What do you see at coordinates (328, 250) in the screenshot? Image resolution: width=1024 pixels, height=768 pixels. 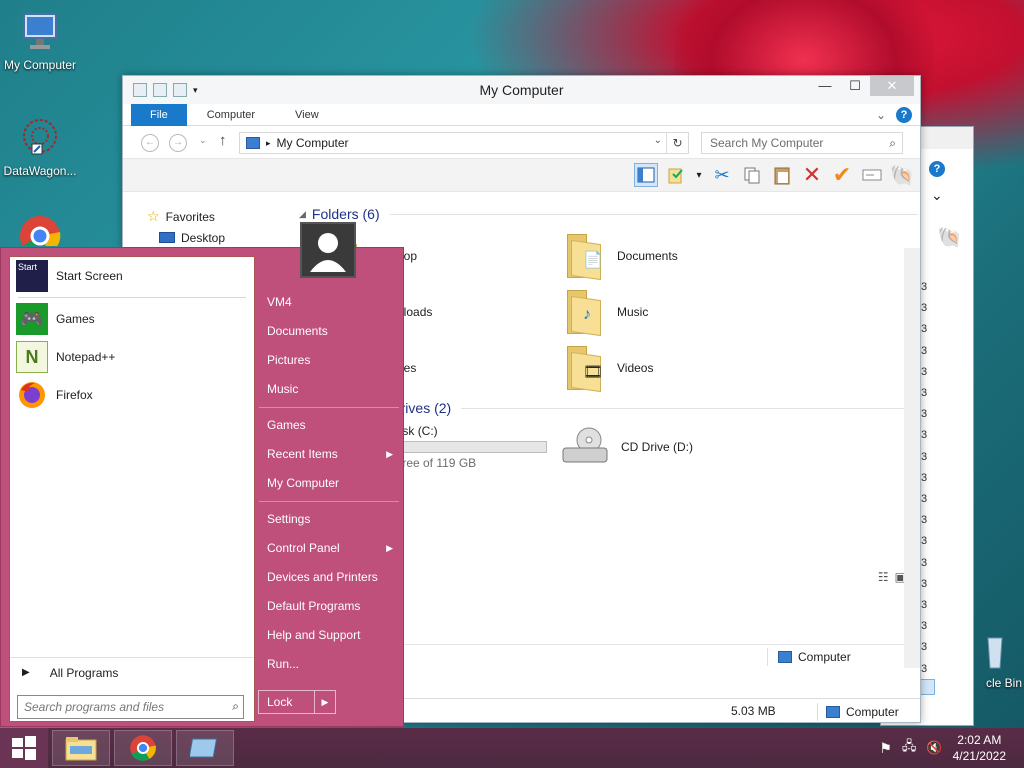 I see `user-avatar` at bounding box center [328, 250].